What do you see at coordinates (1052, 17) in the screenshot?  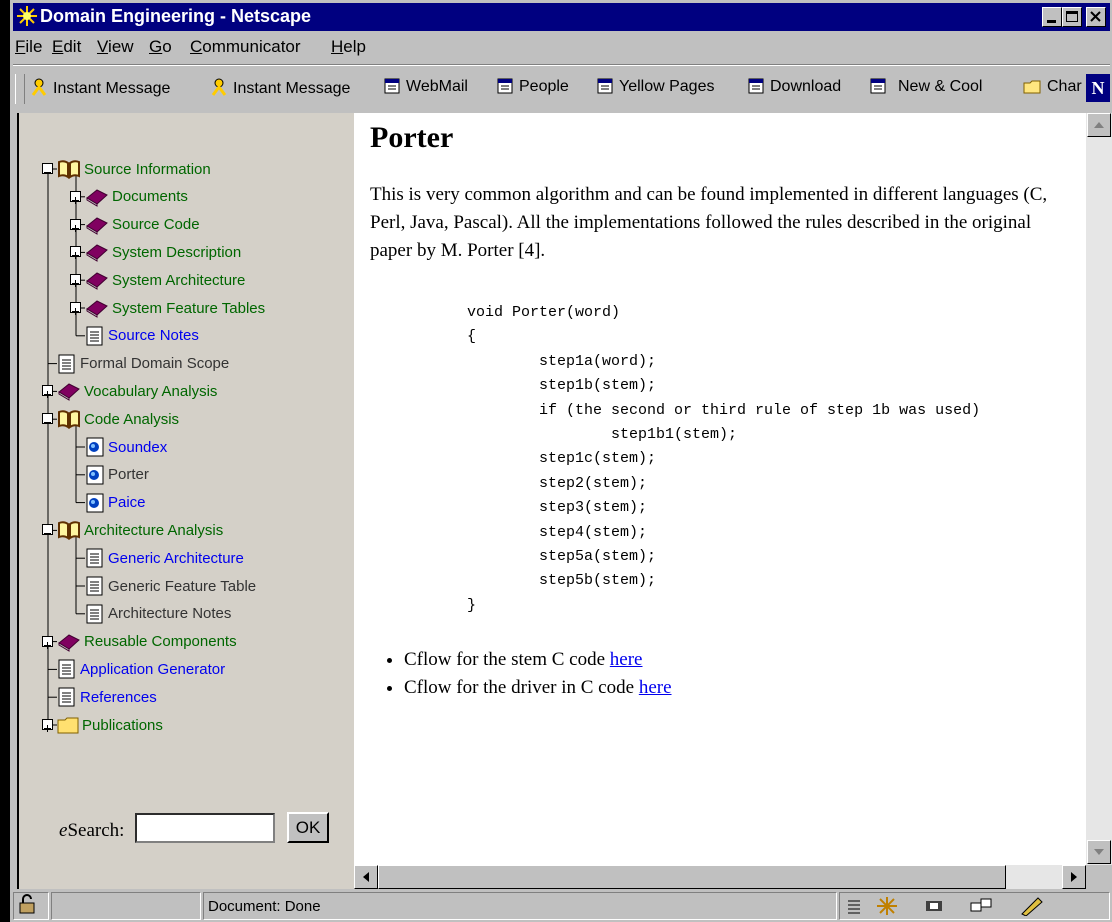 I see `minimize-button` at bounding box center [1052, 17].